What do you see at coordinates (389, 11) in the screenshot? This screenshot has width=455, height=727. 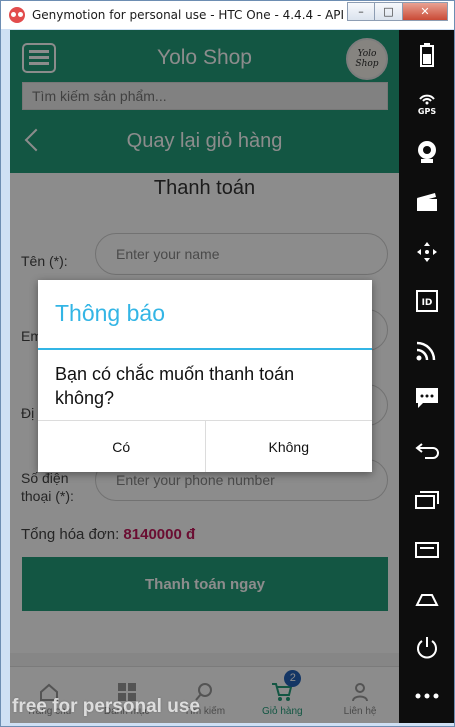 I see `maximize-button: □` at bounding box center [389, 11].